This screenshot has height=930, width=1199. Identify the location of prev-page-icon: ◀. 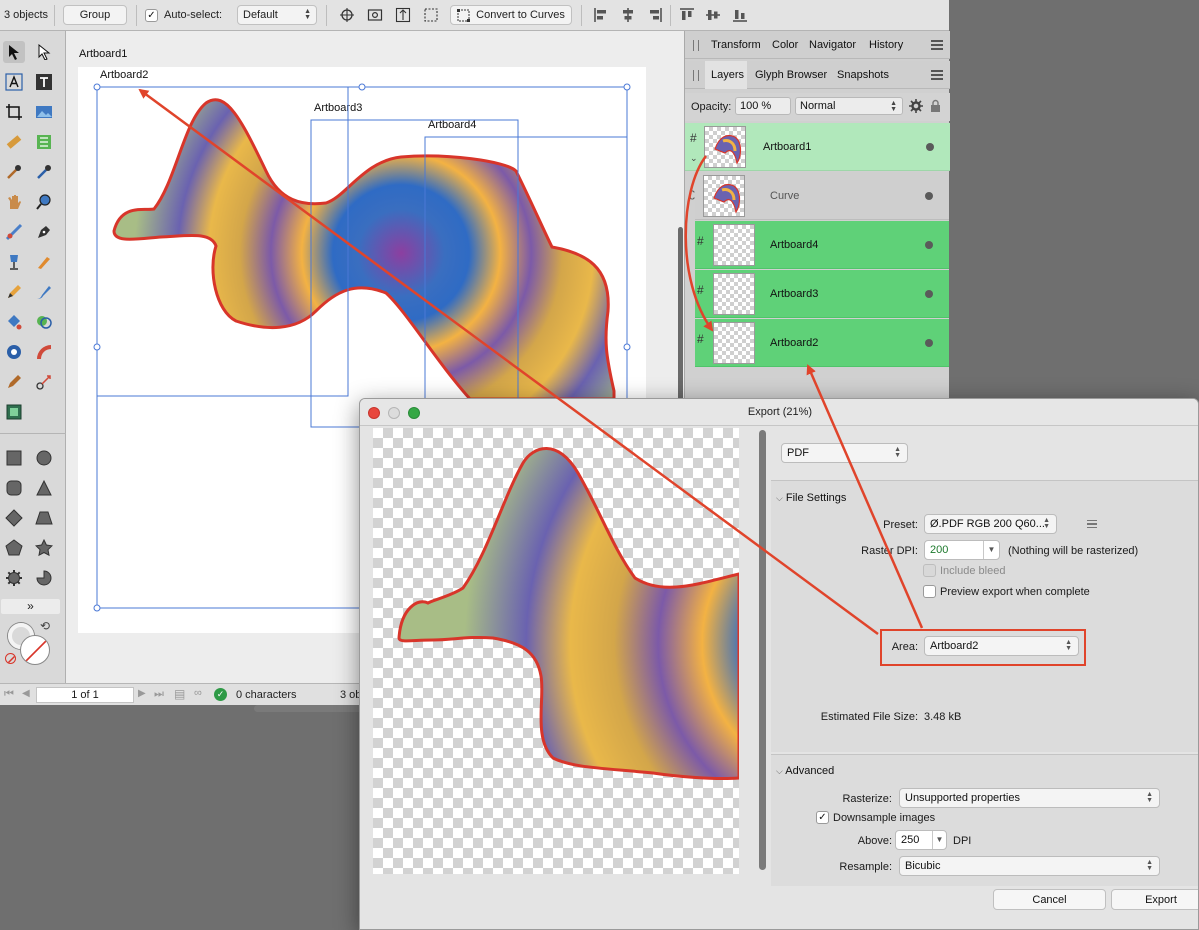
(26, 693).